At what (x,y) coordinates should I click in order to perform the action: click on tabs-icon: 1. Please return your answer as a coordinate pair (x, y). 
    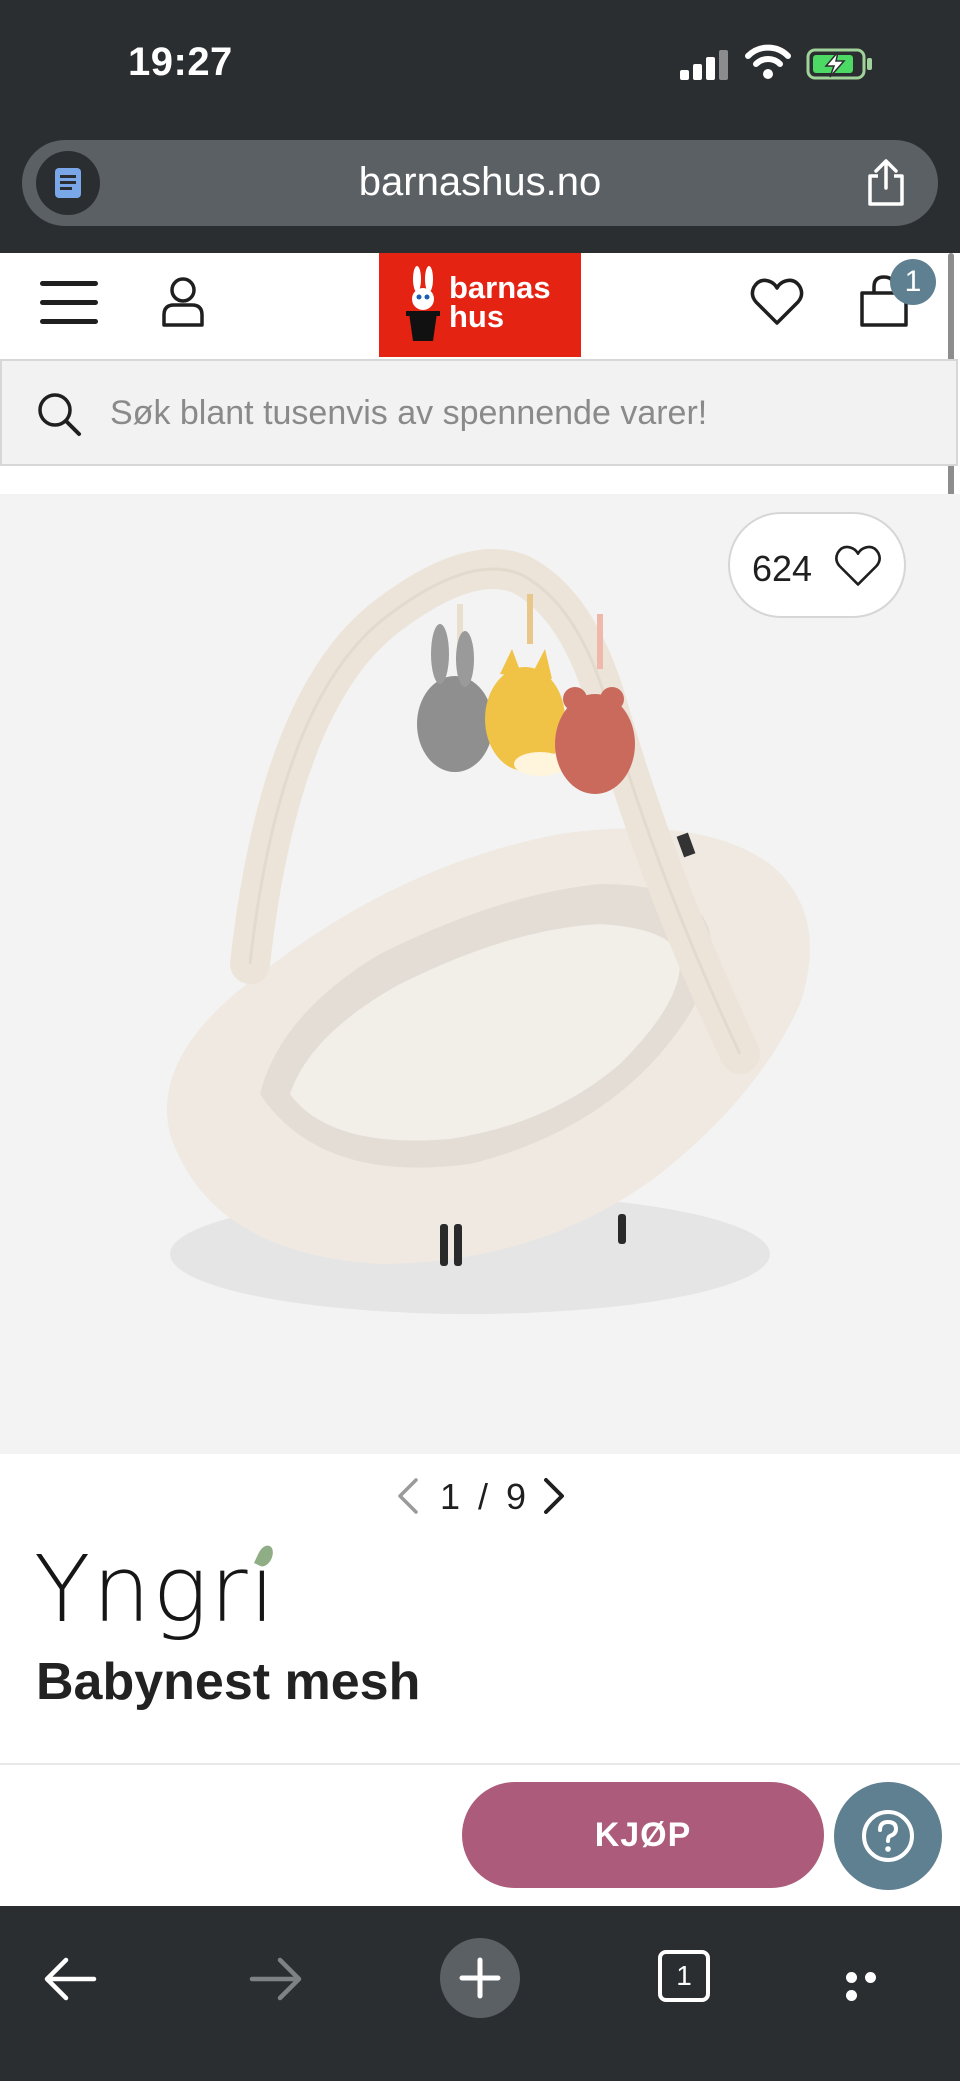
    Looking at the image, I should click on (684, 1976).